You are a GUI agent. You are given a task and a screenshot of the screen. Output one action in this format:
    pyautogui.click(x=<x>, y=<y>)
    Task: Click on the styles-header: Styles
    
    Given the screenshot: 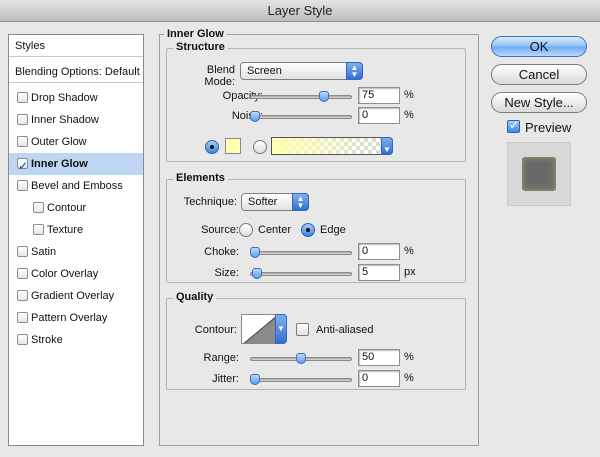 What is the action you would take?
    pyautogui.click(x=76, y=46)
    